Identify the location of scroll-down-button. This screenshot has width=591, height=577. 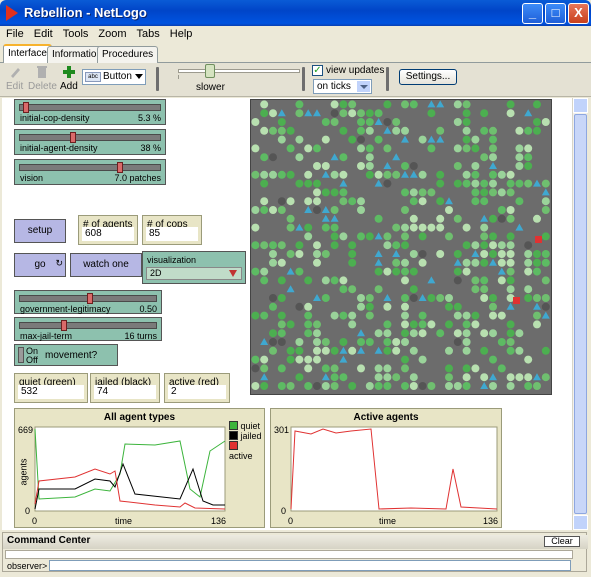
(580, 522).